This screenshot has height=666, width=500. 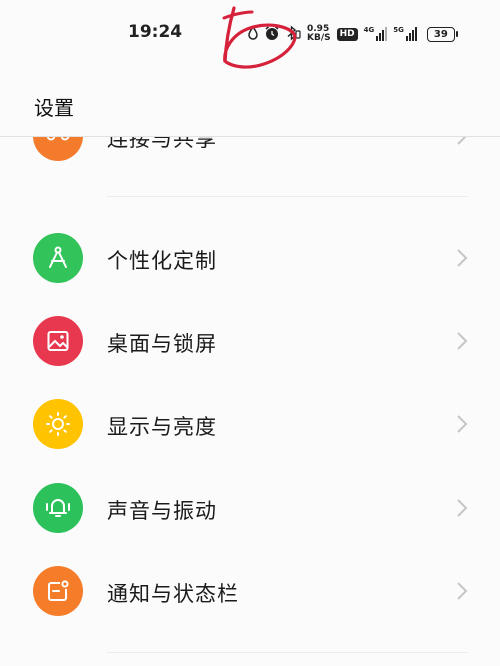 What do you see at coordinates (376, 34) in the screenshot?
I see `signal-icon: 4G` at bounding box center [376, 34].